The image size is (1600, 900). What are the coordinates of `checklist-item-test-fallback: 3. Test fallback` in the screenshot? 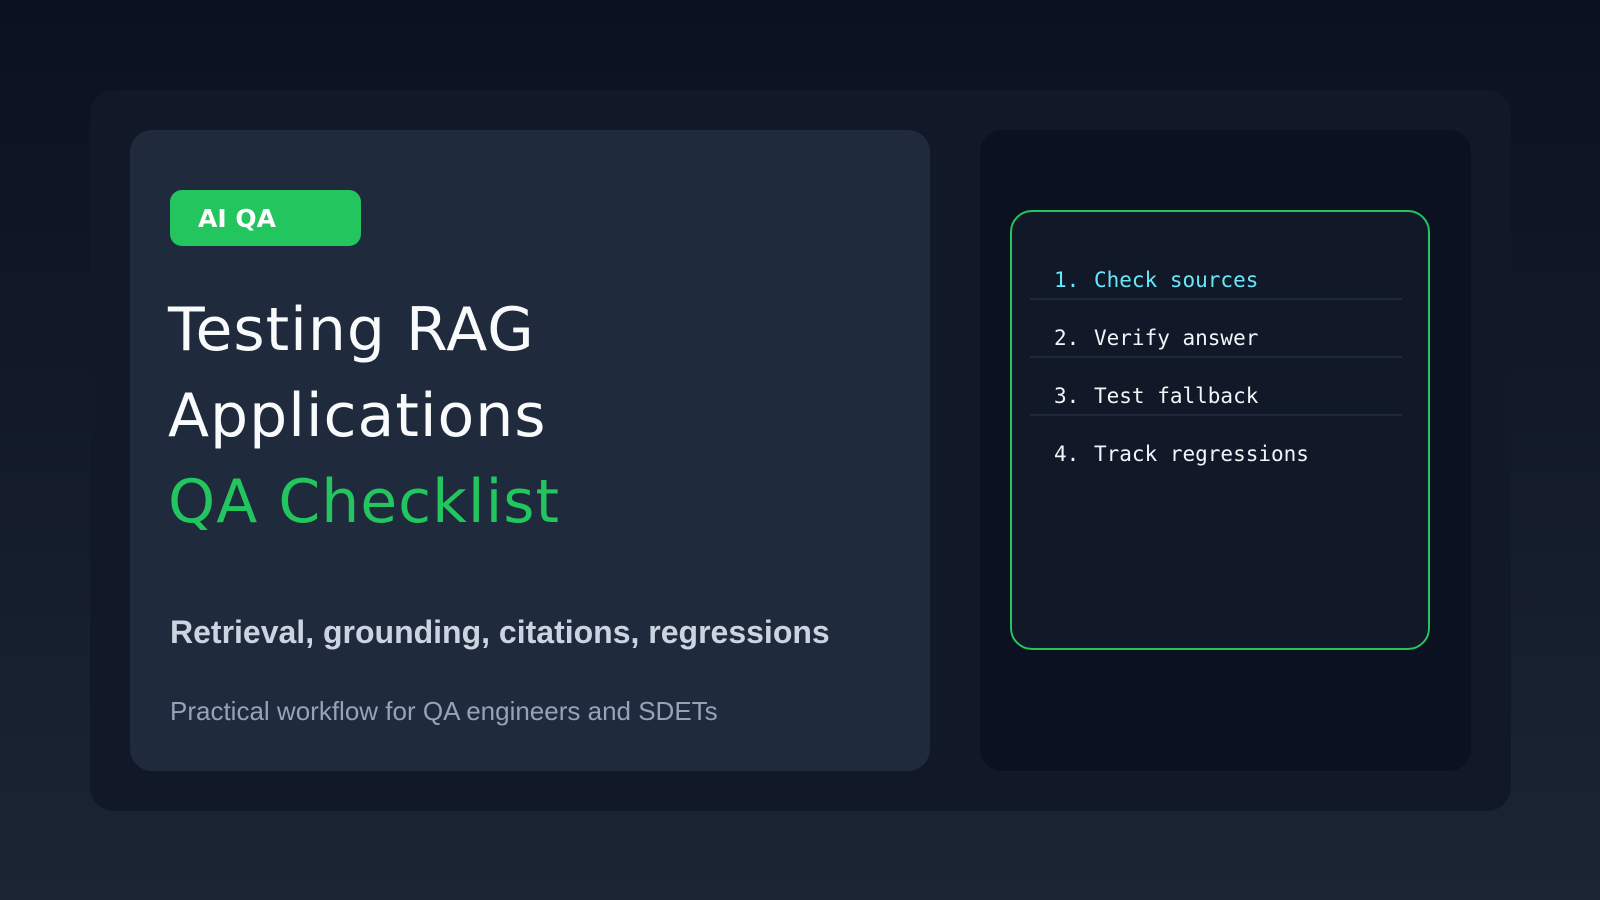 It's located at (1216, 387).